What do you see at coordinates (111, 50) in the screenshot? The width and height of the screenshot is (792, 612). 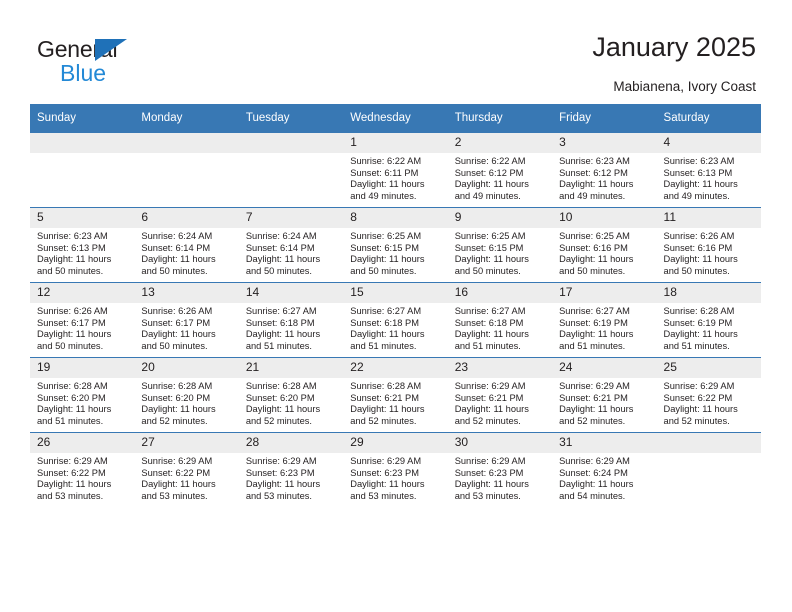 I see `triangle-icon` at bounding box center [111, 50].